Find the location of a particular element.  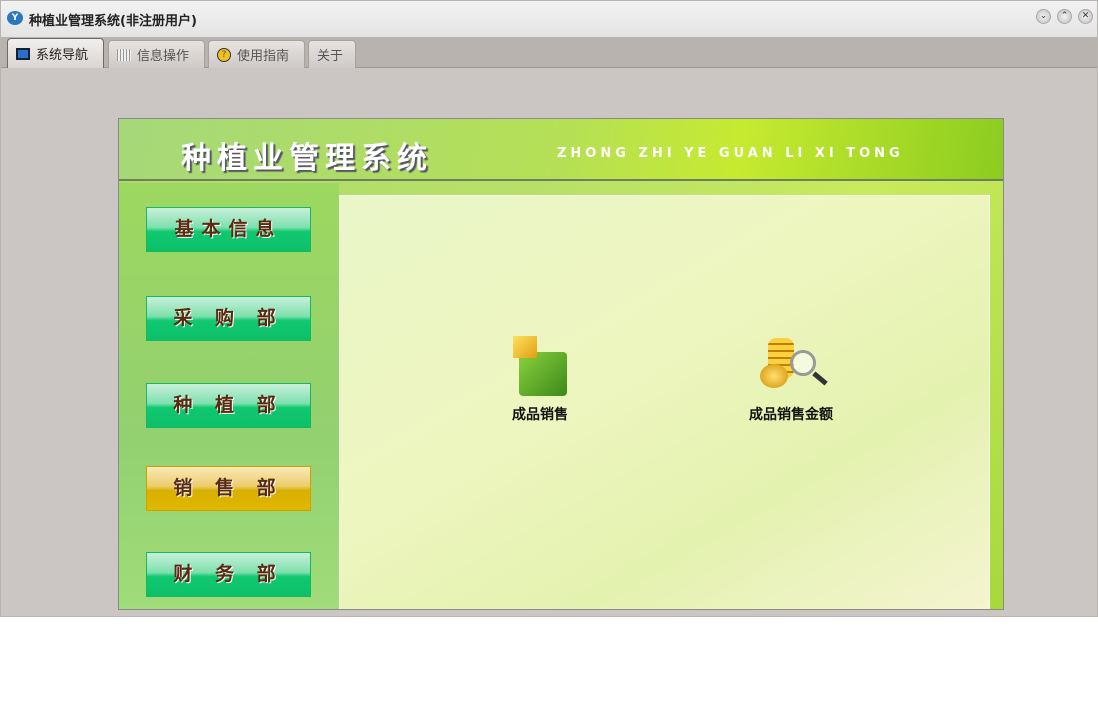

tab-about: 关于 is located at coordinates (332, 54).